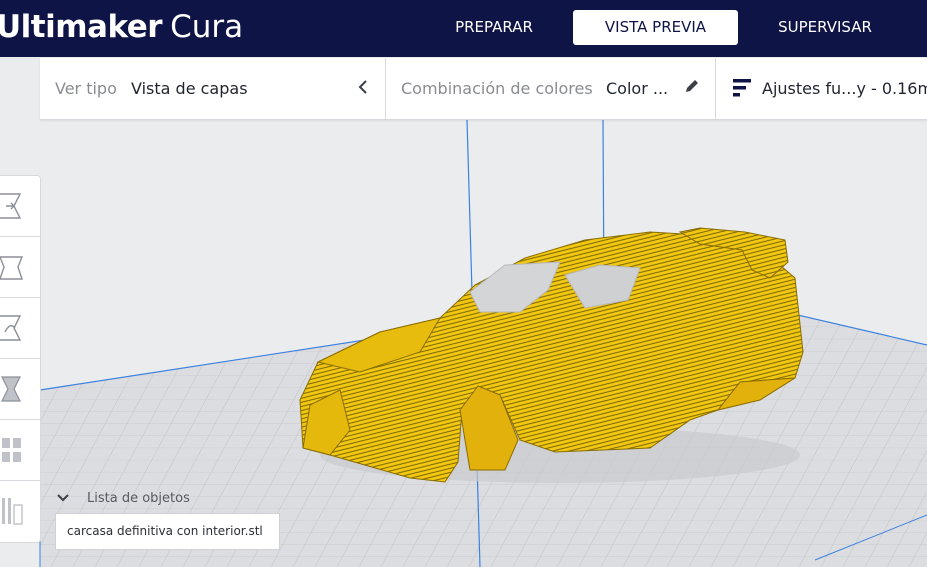 This screenshot has width=927, height=567. What do you see at coordinates (362, 87) in the screenshot?
I see `chevron-left-icon` at bounding box center [362, 87].